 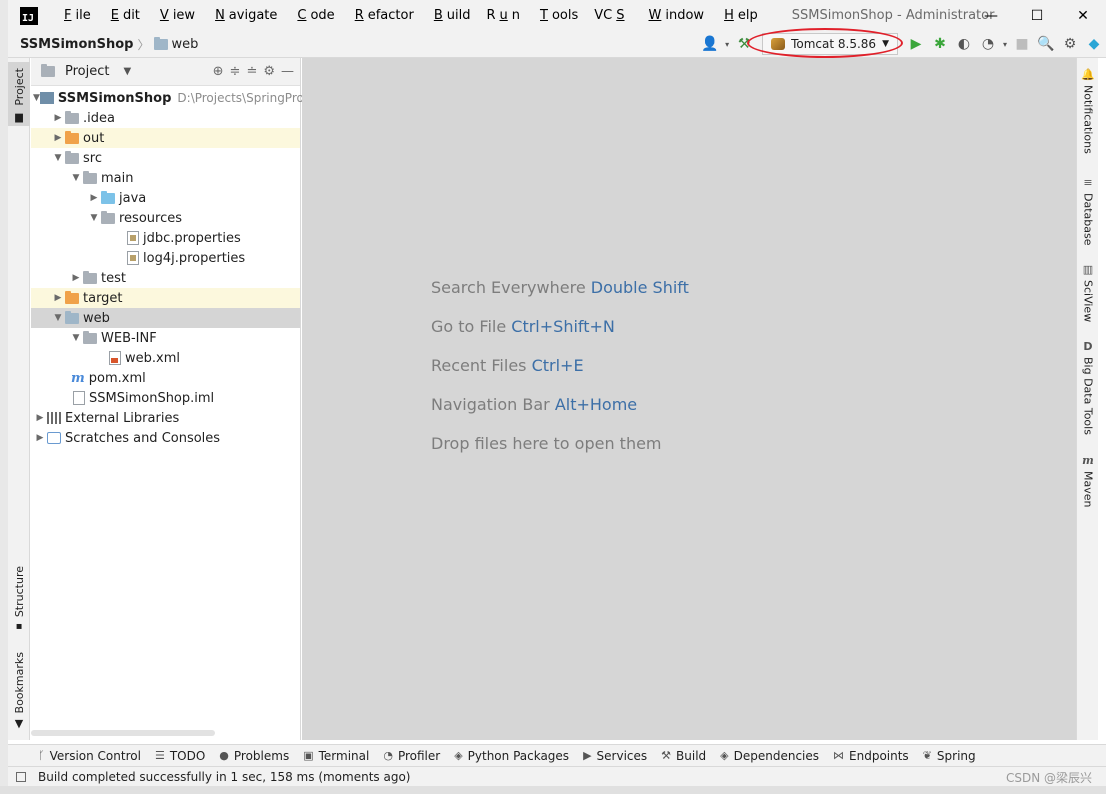 What do you see at coordinates (1037, 15) in the screenshot?
I see `maximize-button: ☐` at bounding box center [1037, 15].